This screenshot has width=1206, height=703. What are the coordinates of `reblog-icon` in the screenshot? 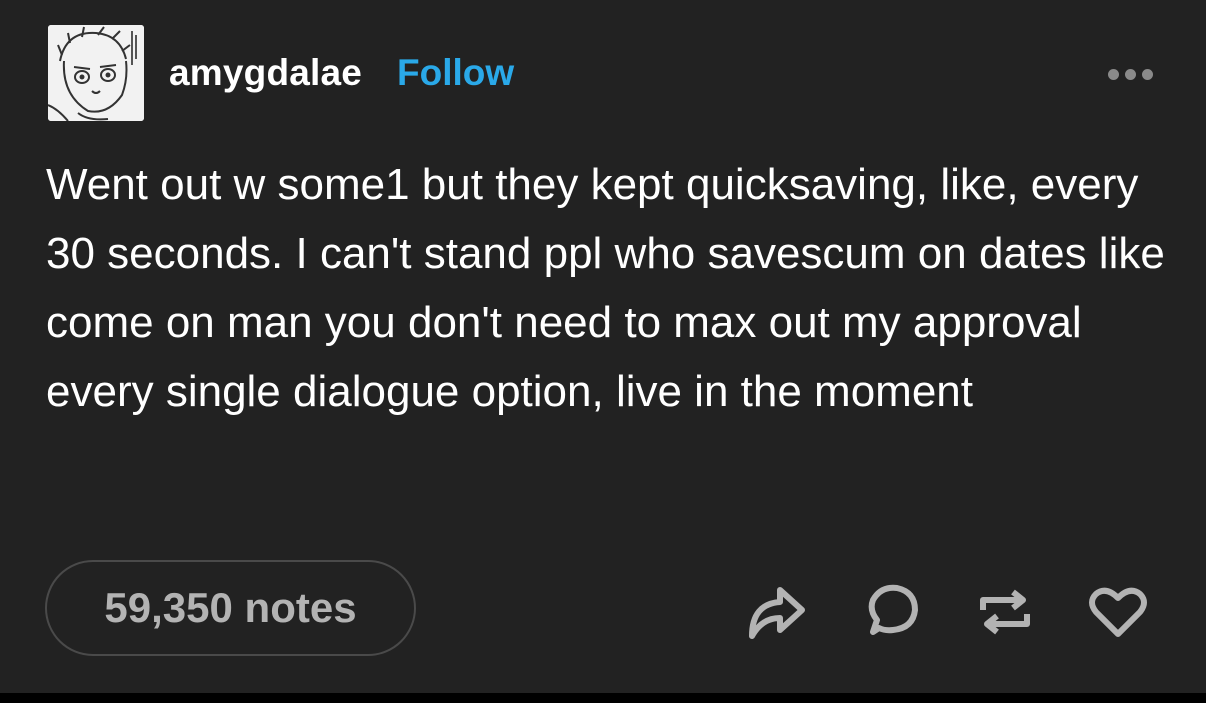 It's located at (1005, 612).